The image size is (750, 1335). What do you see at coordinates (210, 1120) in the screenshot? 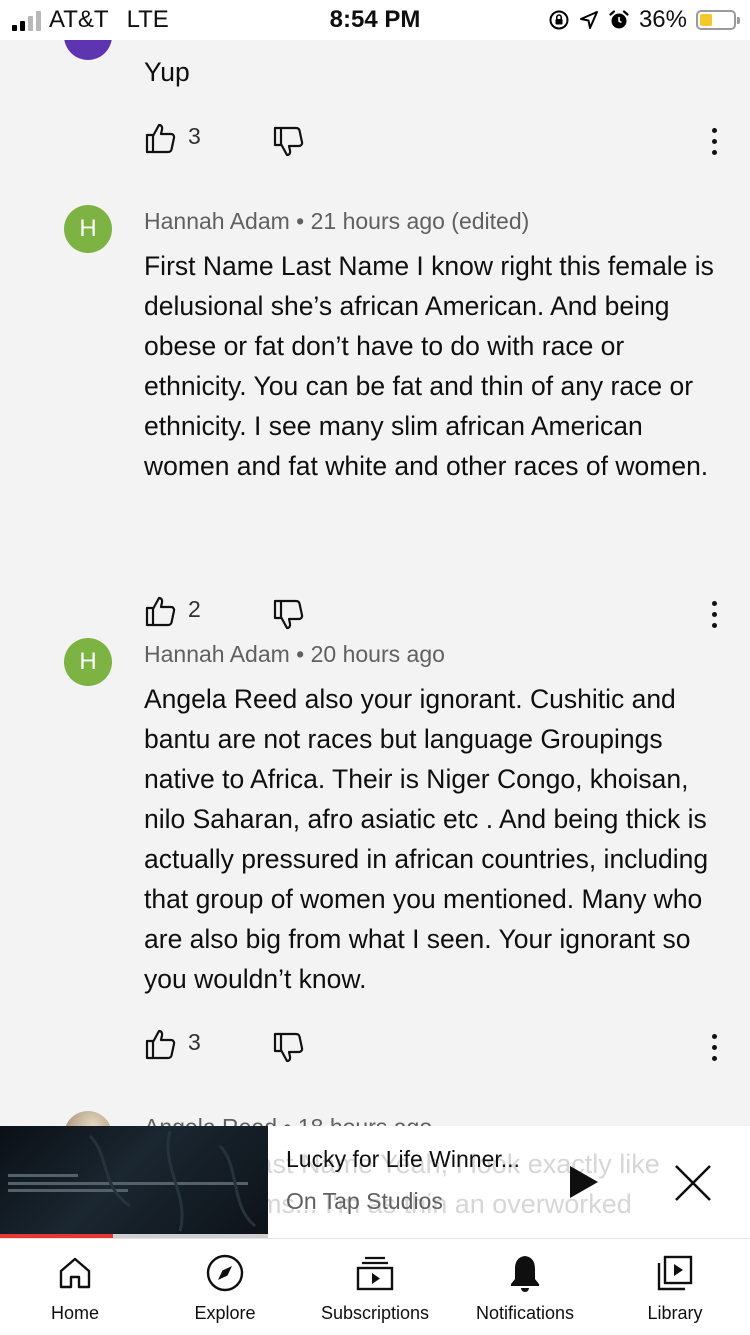
I see `comment-author: Angela Reed` at bounding box center [210, 1120].